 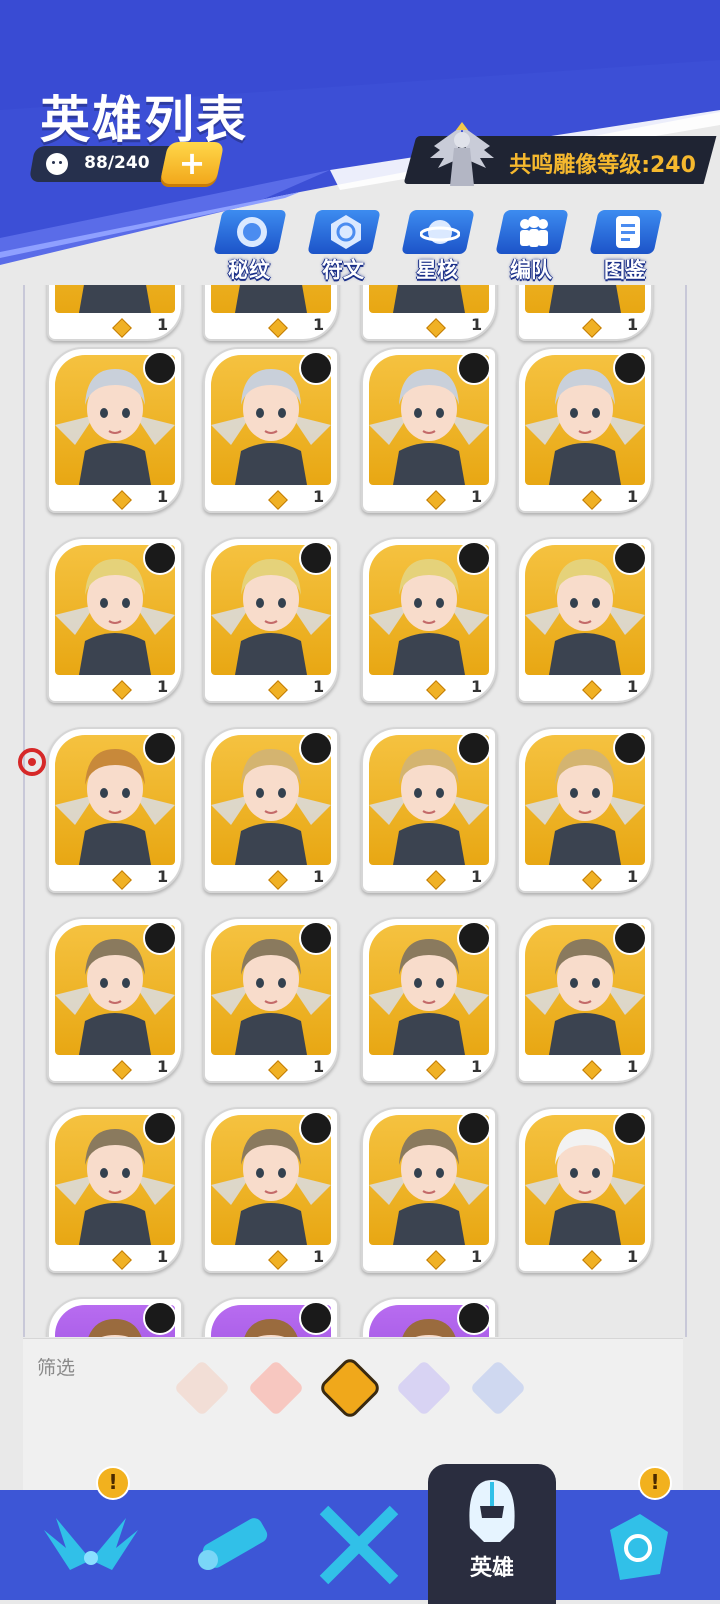 What do you see at coordinates (630, 1128) in the screenshot?
I see `assassin-icon` at bounding box center [630, 1128].